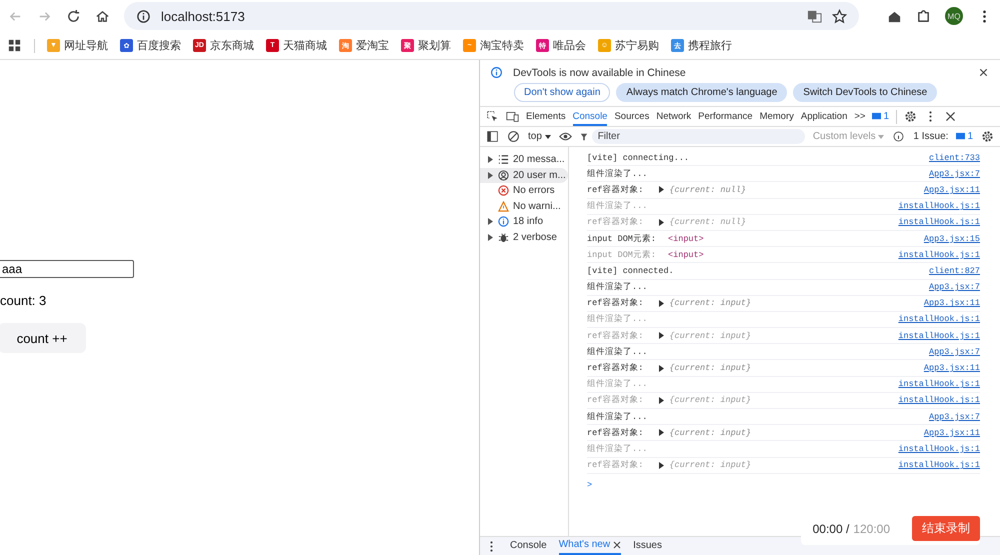 This screenshot has width=1000, height=555. What do you see at coordinates (860, 116) in the screenshot?
I see `more-tabs-button: >>` at bounding box center [860, 116].